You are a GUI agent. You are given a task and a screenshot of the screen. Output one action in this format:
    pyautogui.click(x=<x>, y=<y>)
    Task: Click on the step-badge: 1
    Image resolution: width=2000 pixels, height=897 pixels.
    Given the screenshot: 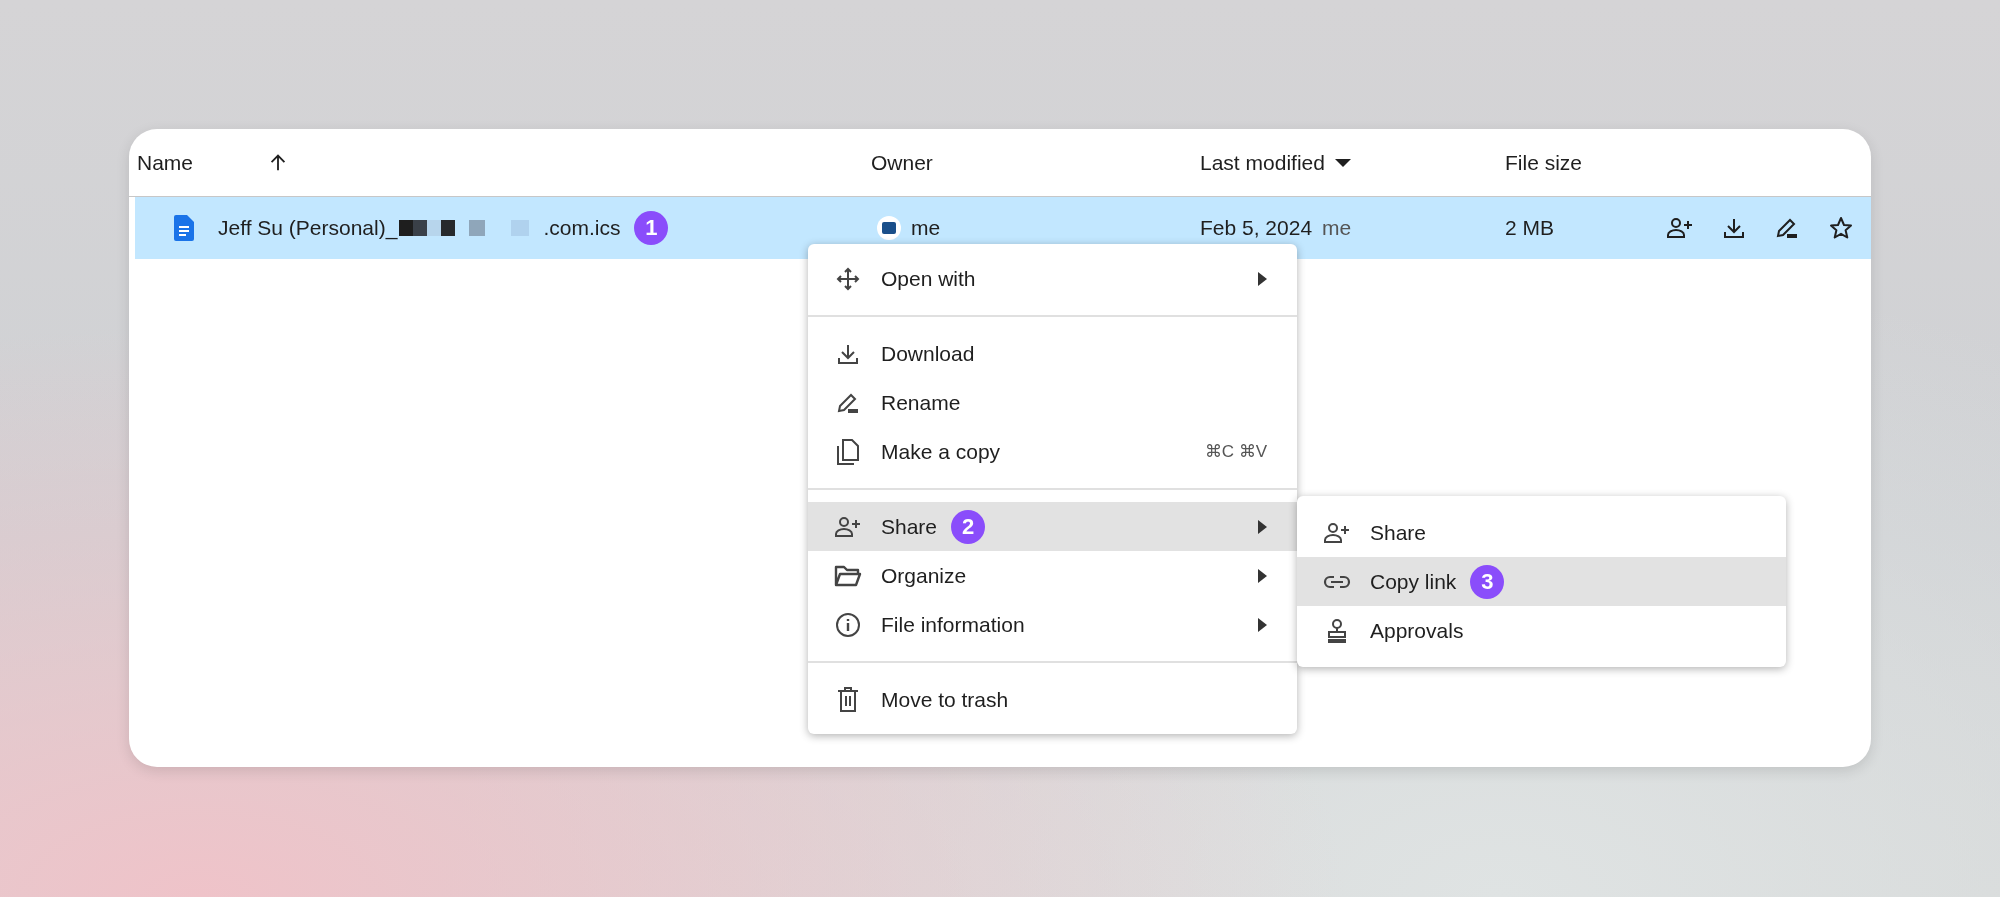 What is the action you would take?
    pyautogui.click(x=651, y=228)
    